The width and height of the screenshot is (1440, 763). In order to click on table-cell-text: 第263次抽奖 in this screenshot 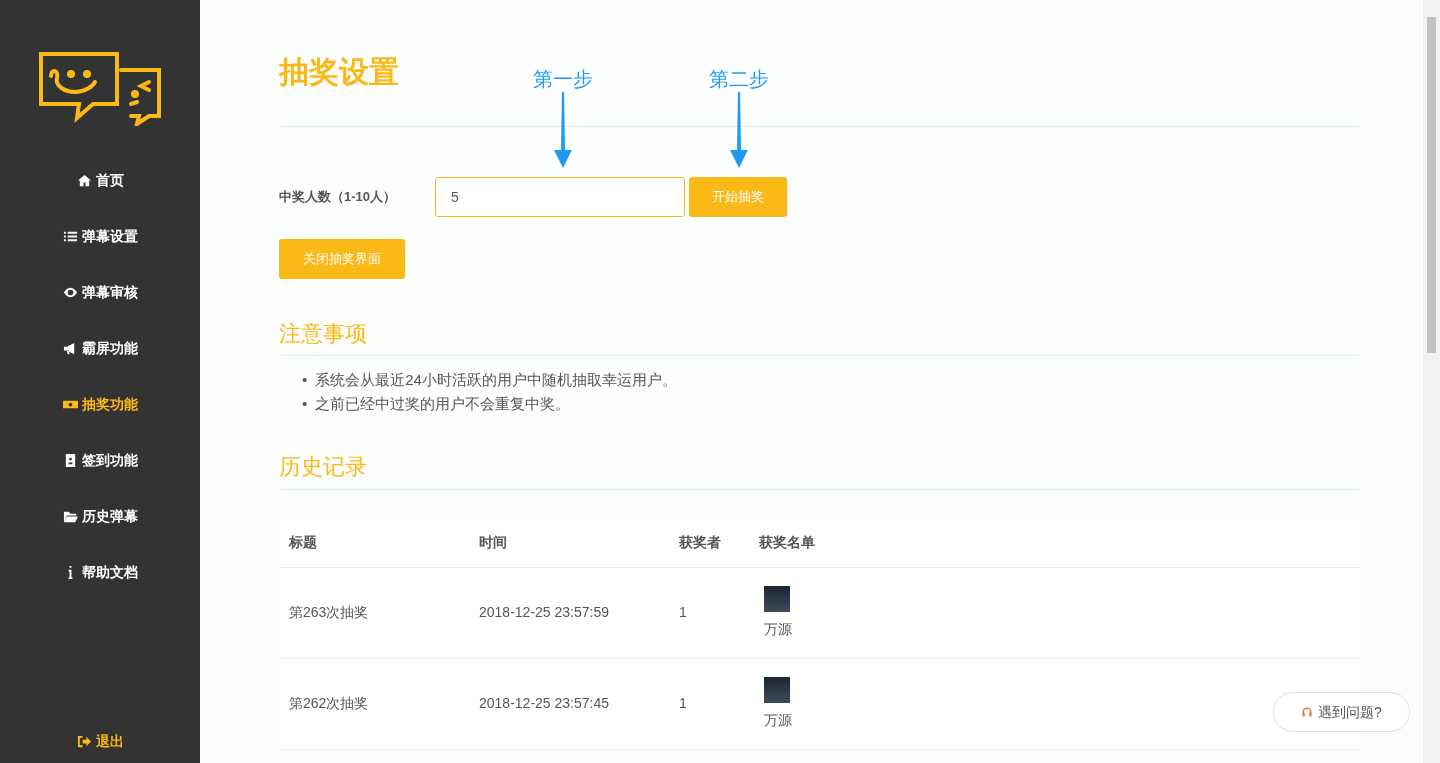, I will do `click(329, 613)`.